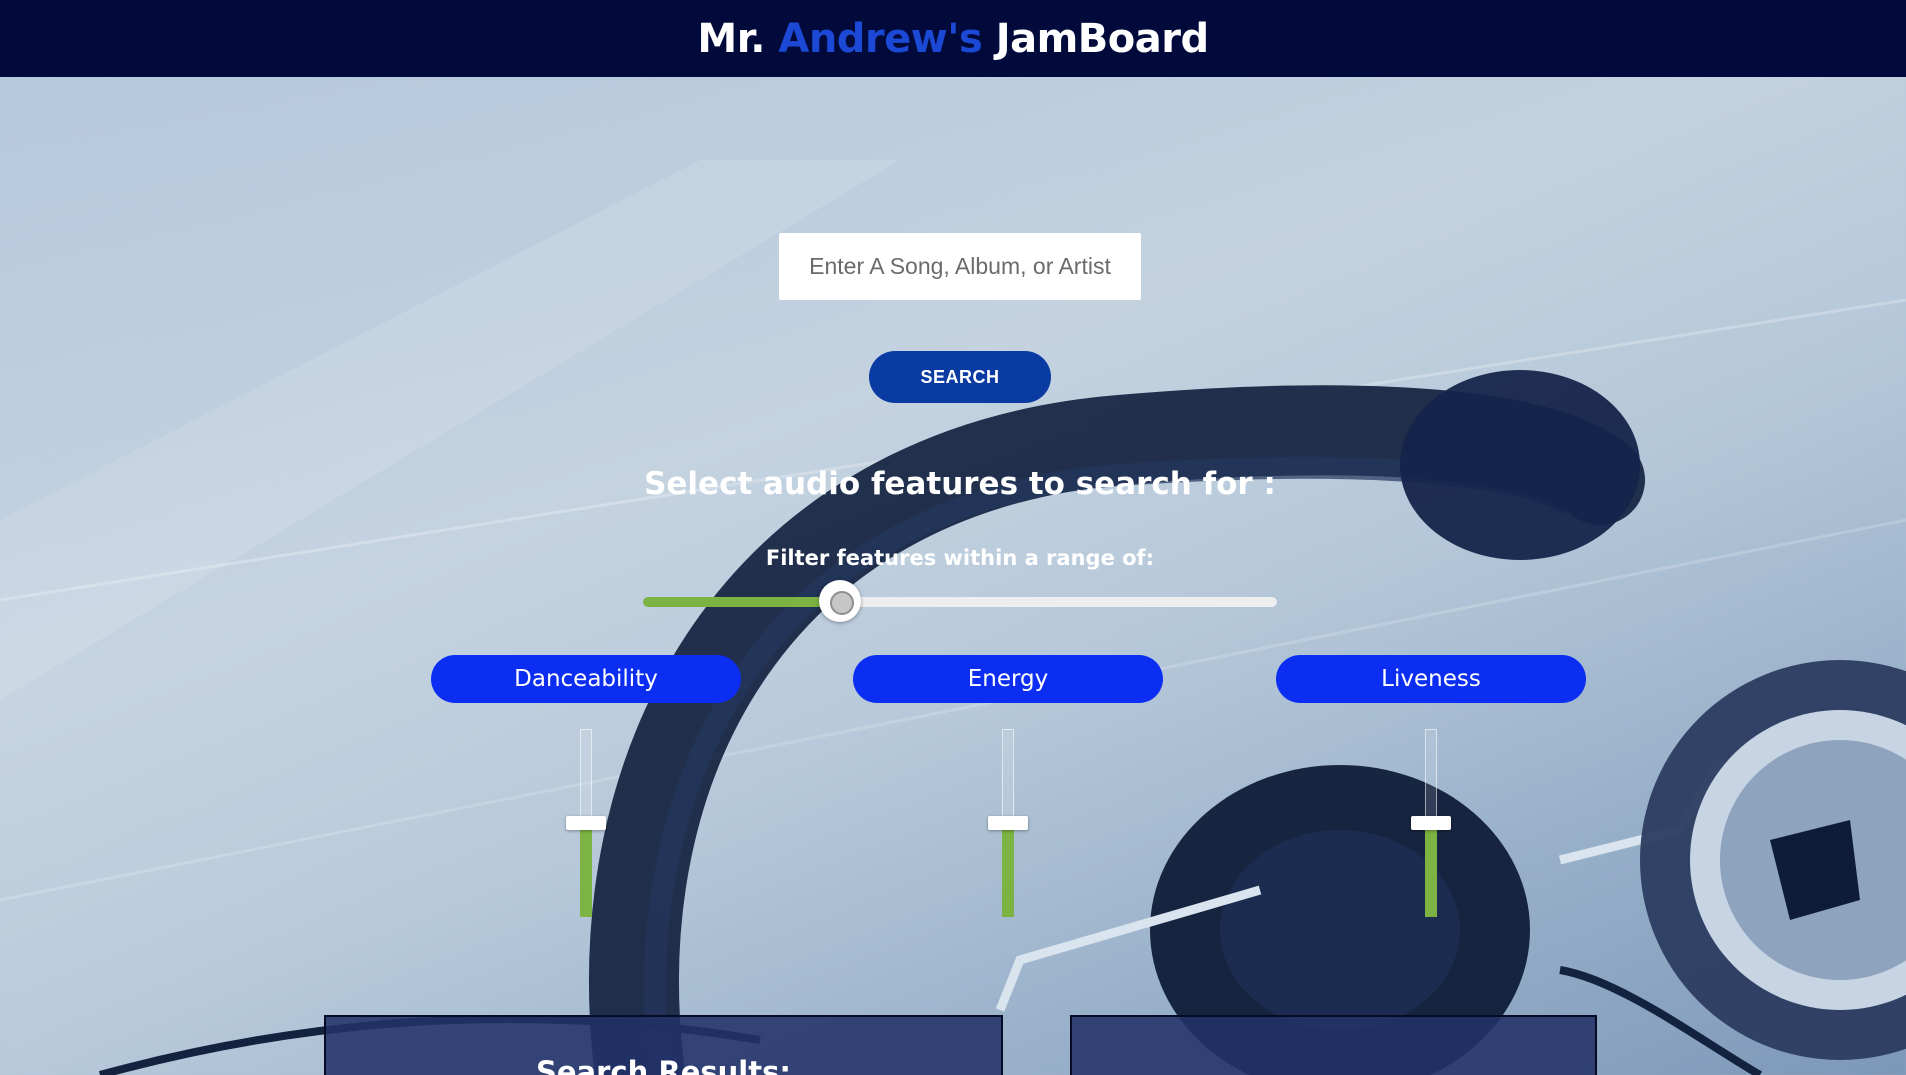 The height and width of the screenshot is (1075, 1906). What do you see at coordinates (960, 558) in the screenshot?
I see `range-label: Filter features within a range of:` at bounding box center [960, 558].